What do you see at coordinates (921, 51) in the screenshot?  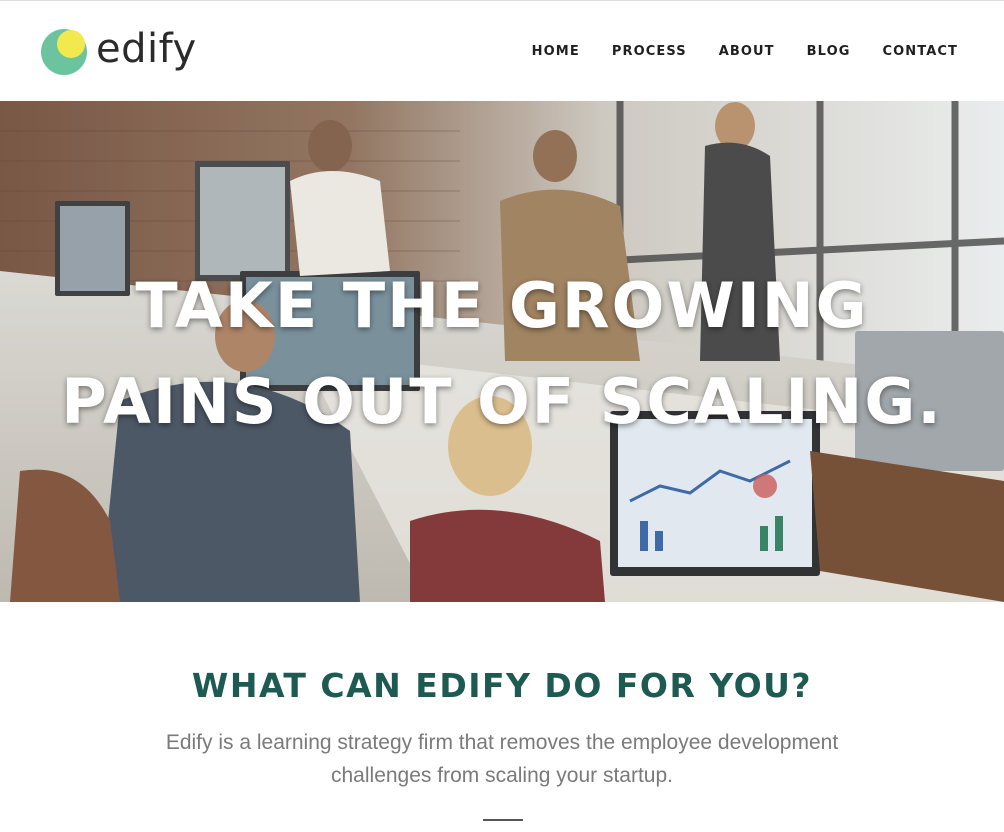 I see `nav-contact: CONTACT` at bounding box center [921, 51].